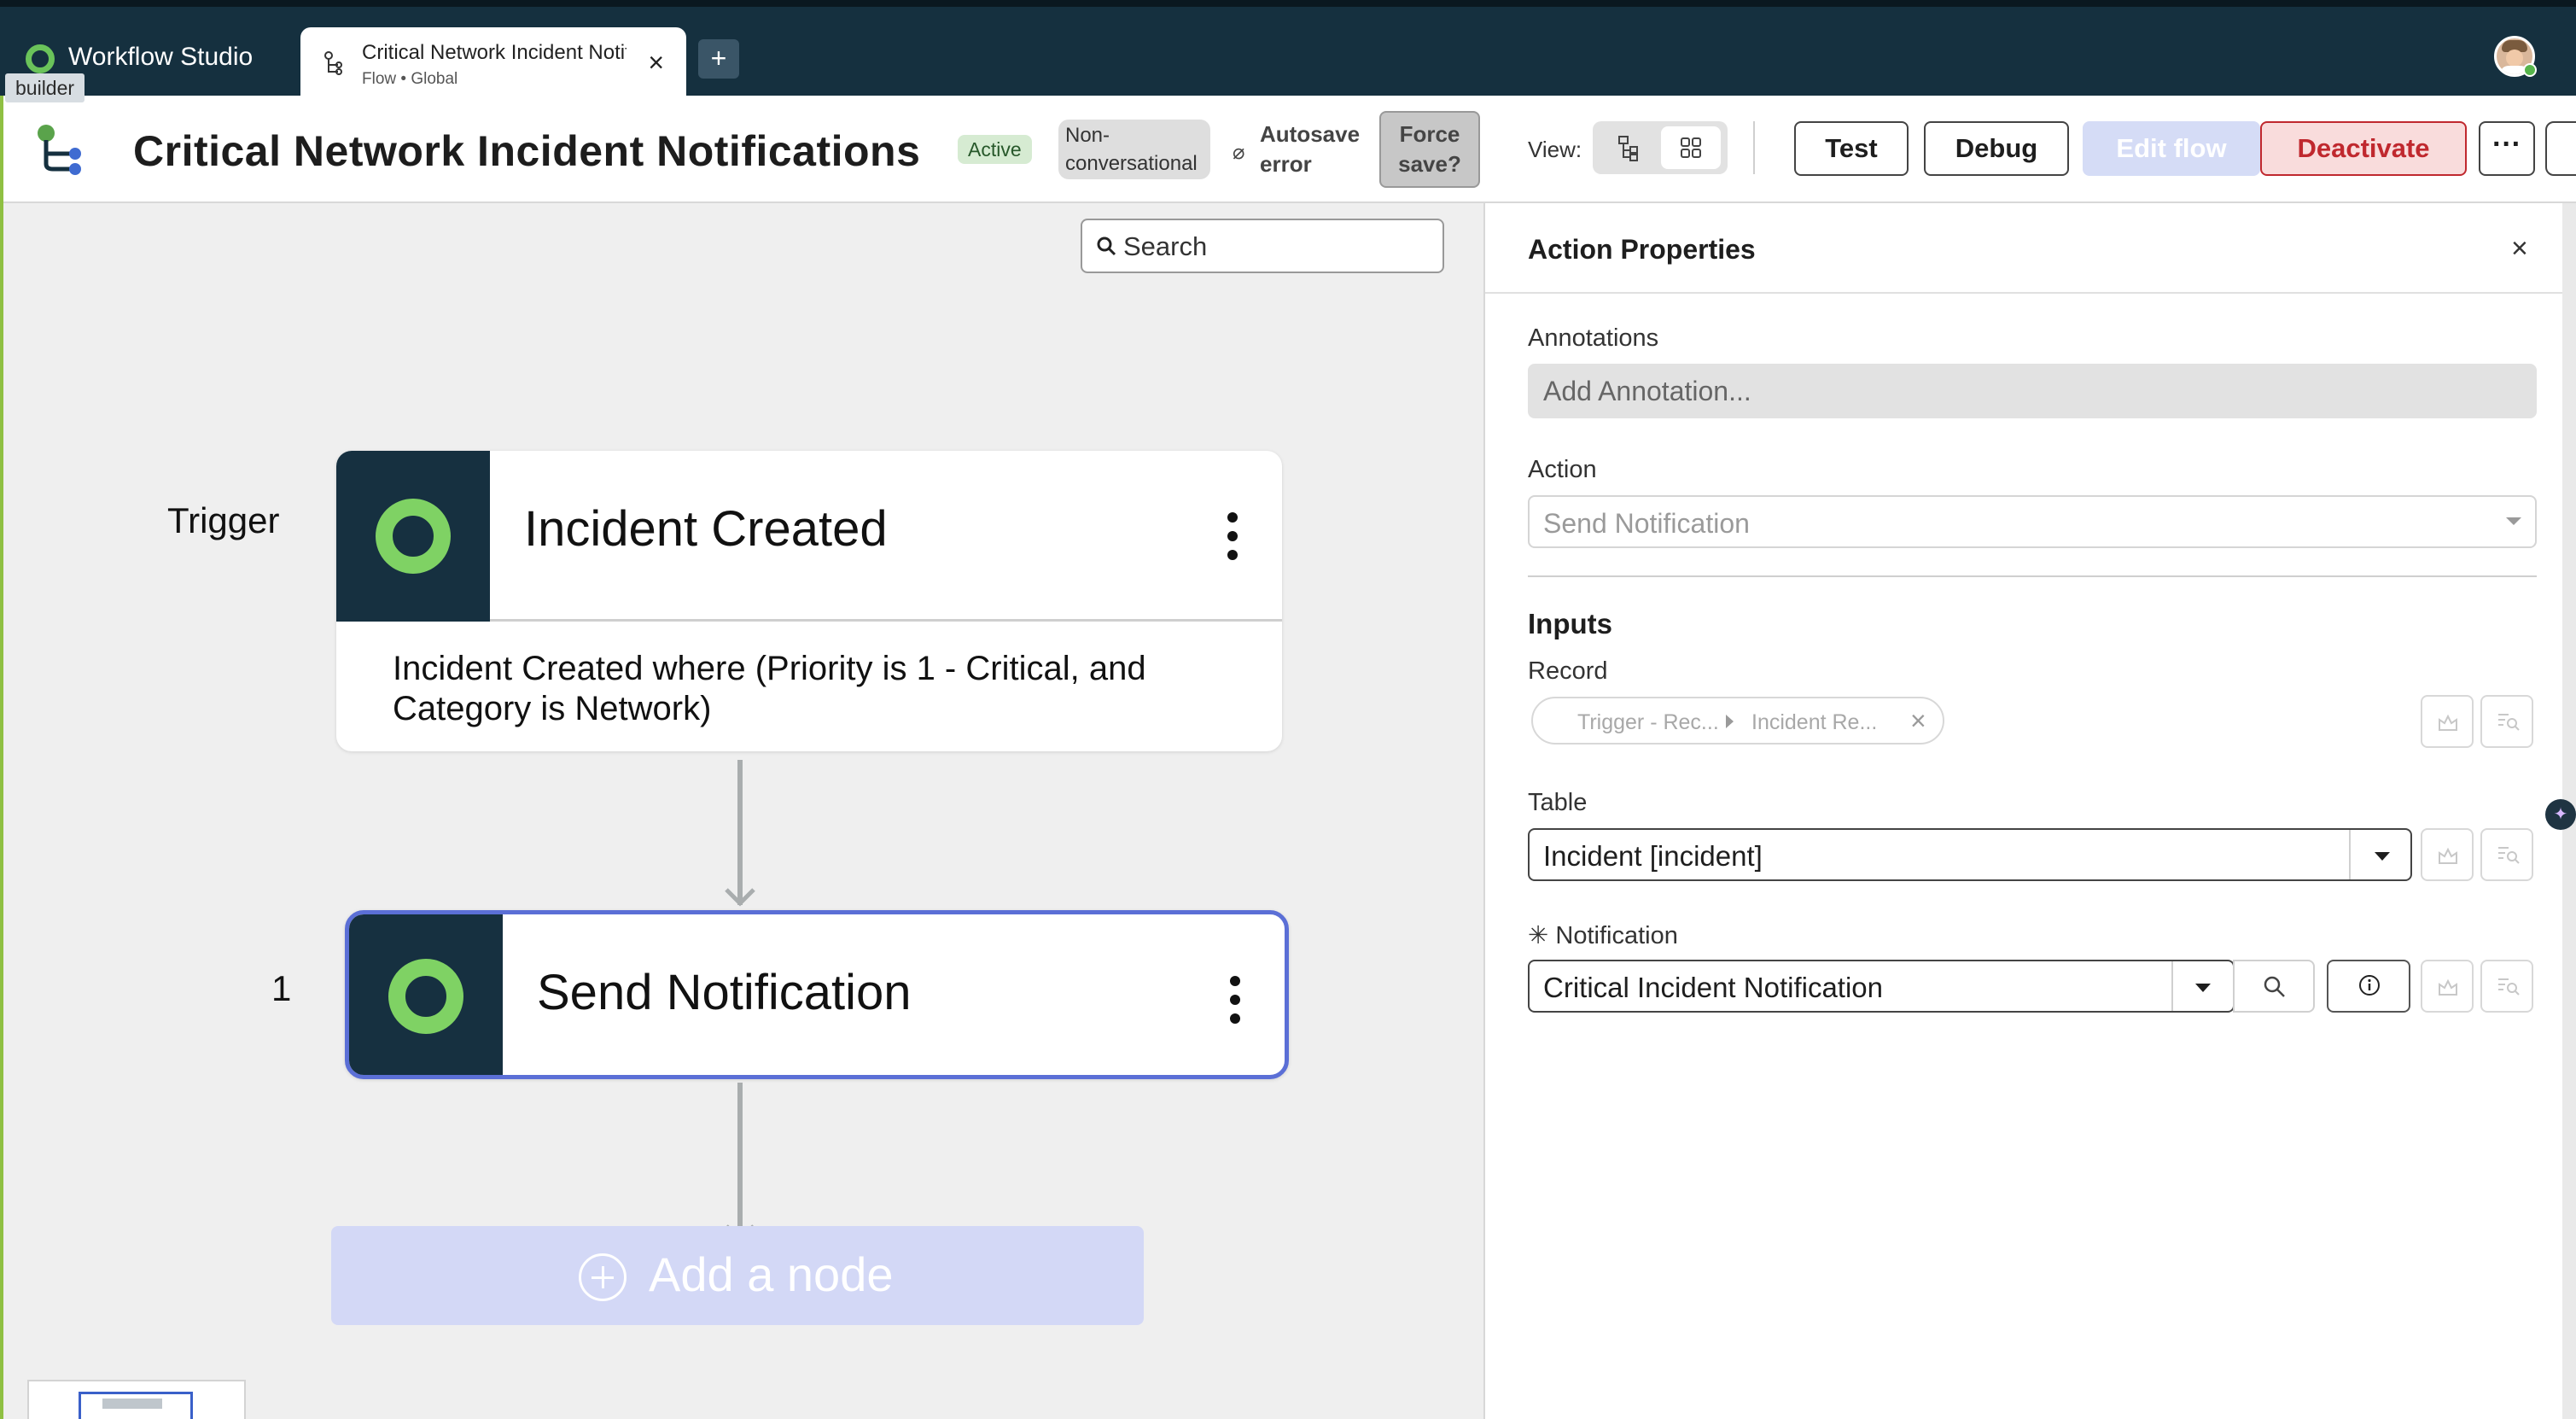 This screenshot has height=1419, width=2576. I want to click on trigger-label: Trigger, so click(223, 520).